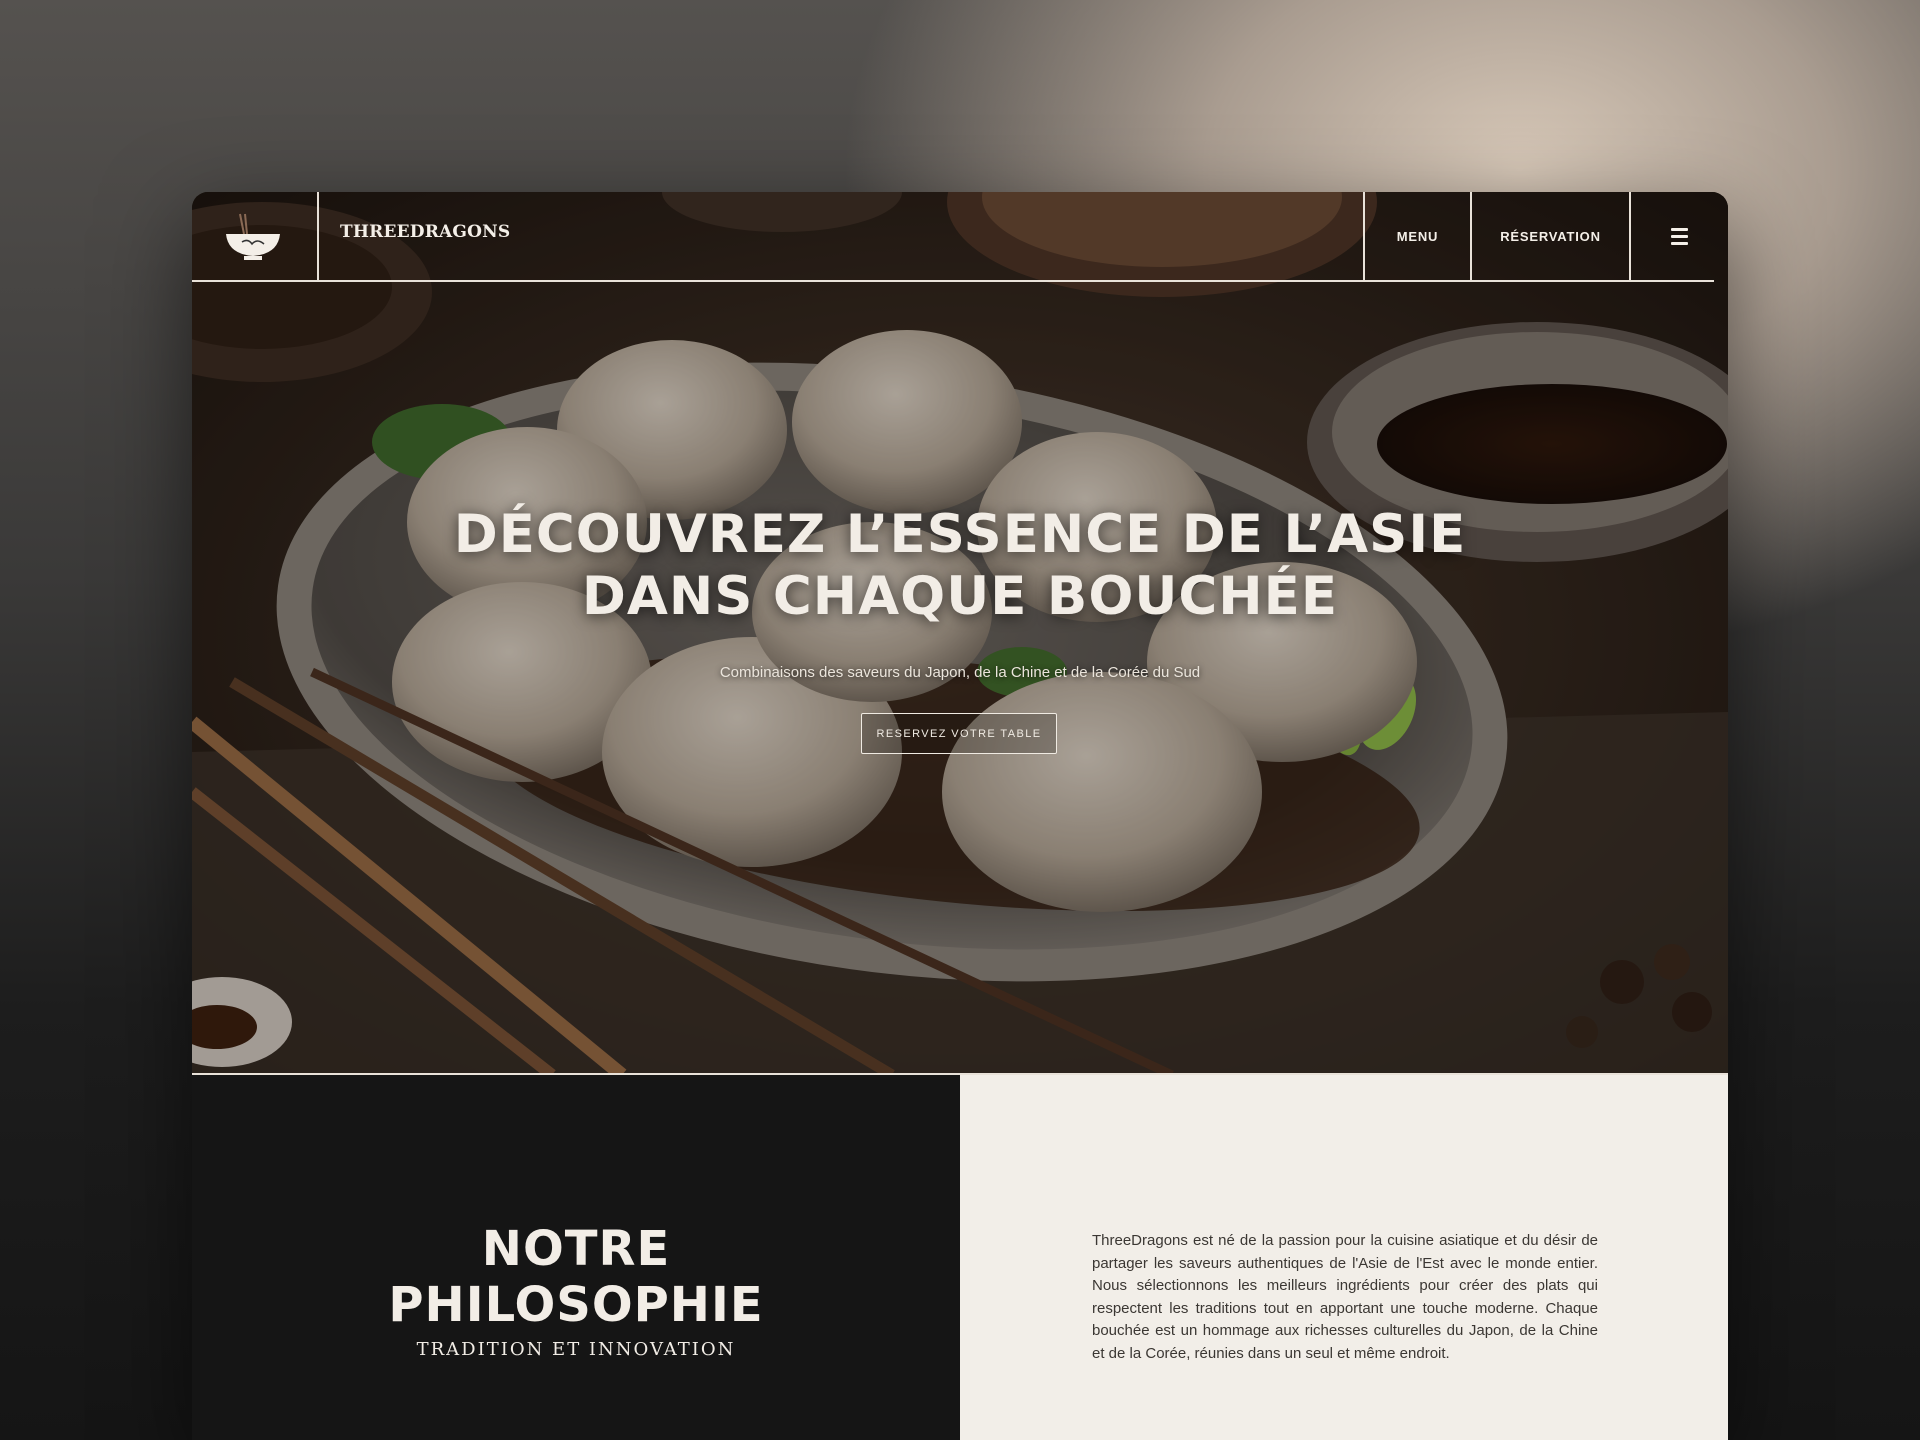 The width and height of the screenshot is (1920, 1440). I want to click on nav-menu-link: MENU, so click(1416, 236).